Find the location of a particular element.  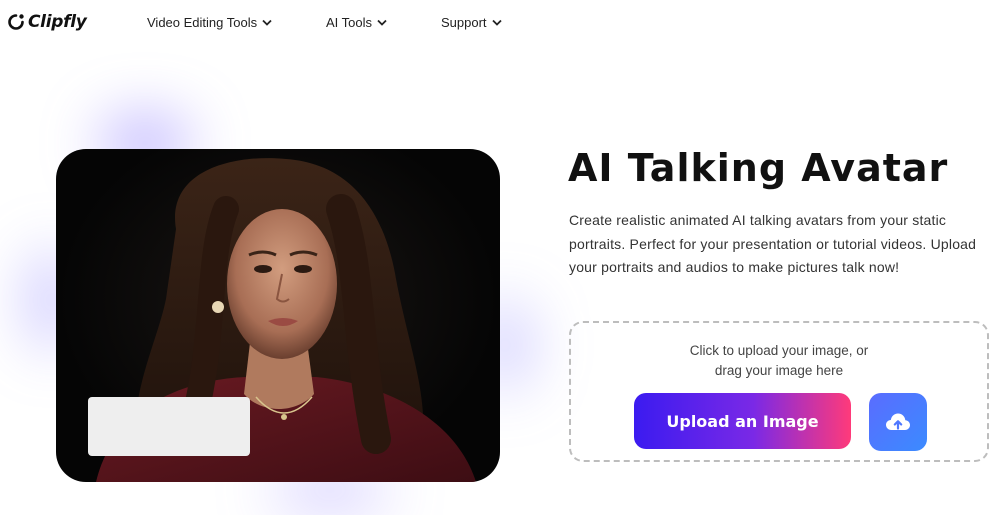

cloud-upload-icon is located at coordinates (898, 421).